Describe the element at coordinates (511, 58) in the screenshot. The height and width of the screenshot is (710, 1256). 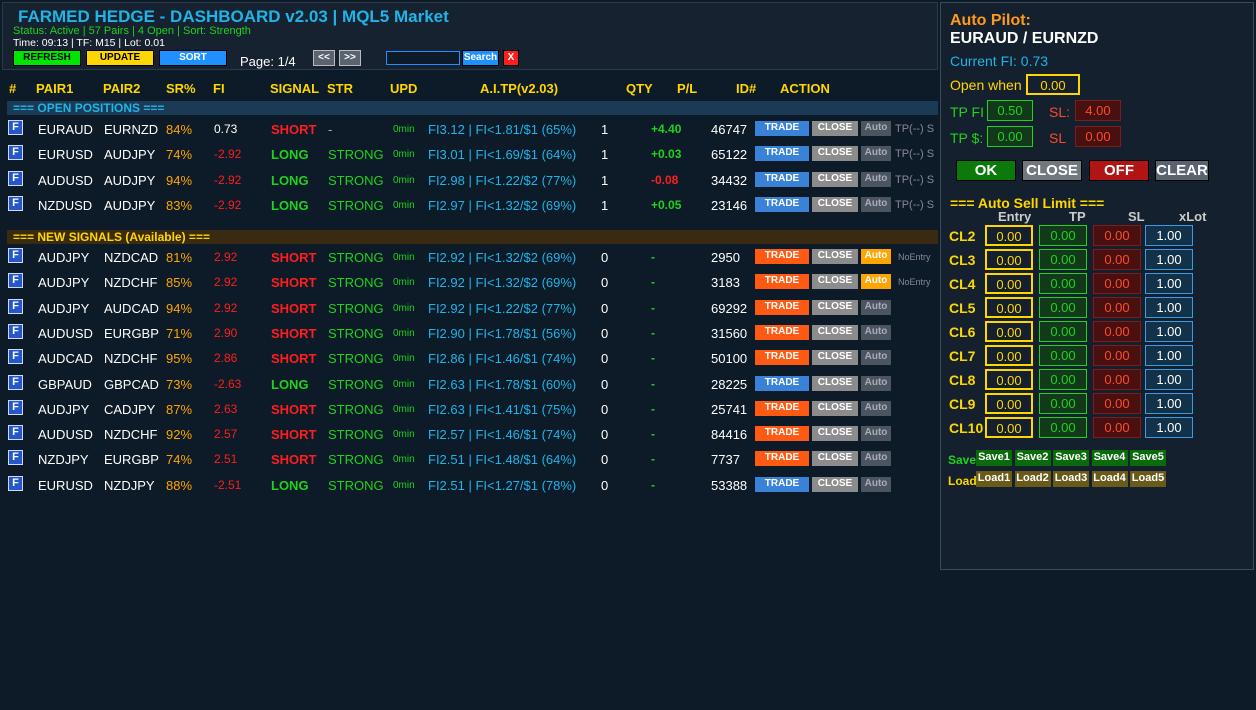
I see `clear-search-button: X` at that location.